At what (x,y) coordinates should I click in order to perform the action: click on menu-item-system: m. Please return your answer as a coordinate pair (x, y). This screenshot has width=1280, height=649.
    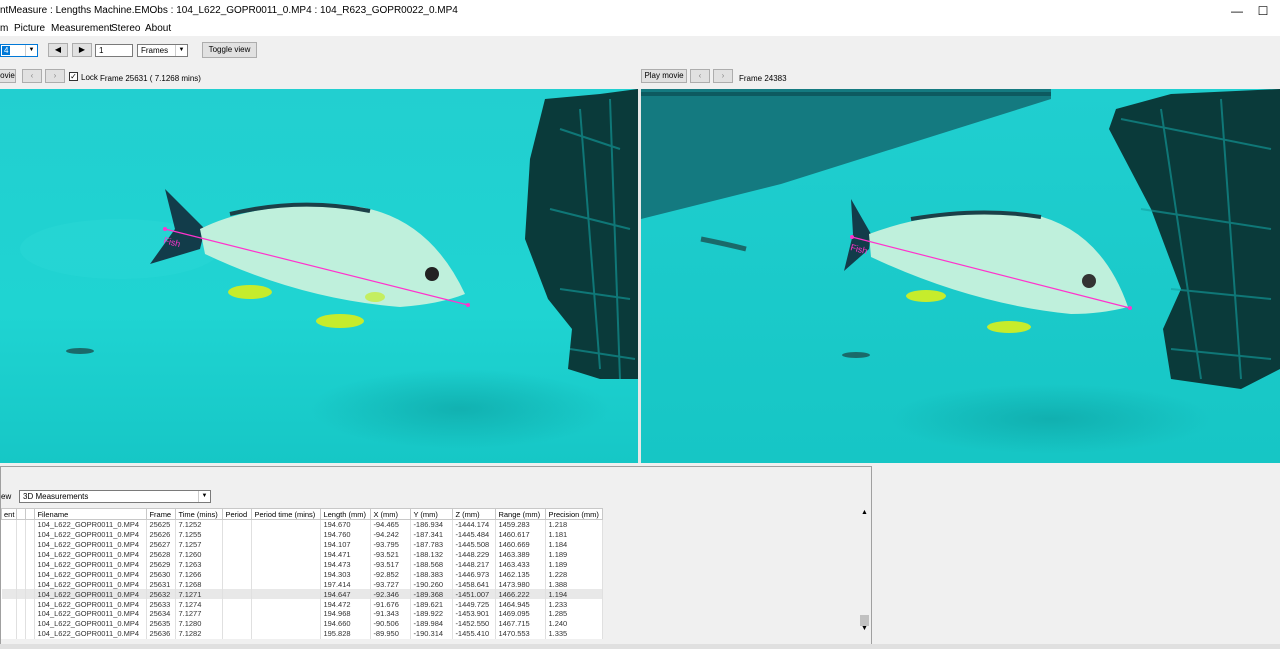
    Looking at the image, I should click on (4, 28).